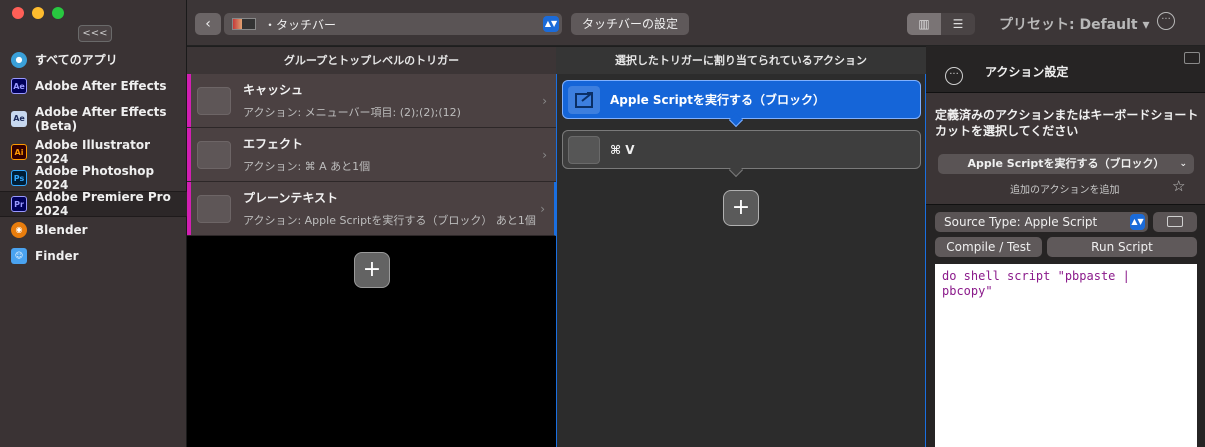 This screenshot has width=1205, height=447. Describe the element at coordinates (19, 86) in the screenshot. I see `after-effects-icon: Ae` at that location.